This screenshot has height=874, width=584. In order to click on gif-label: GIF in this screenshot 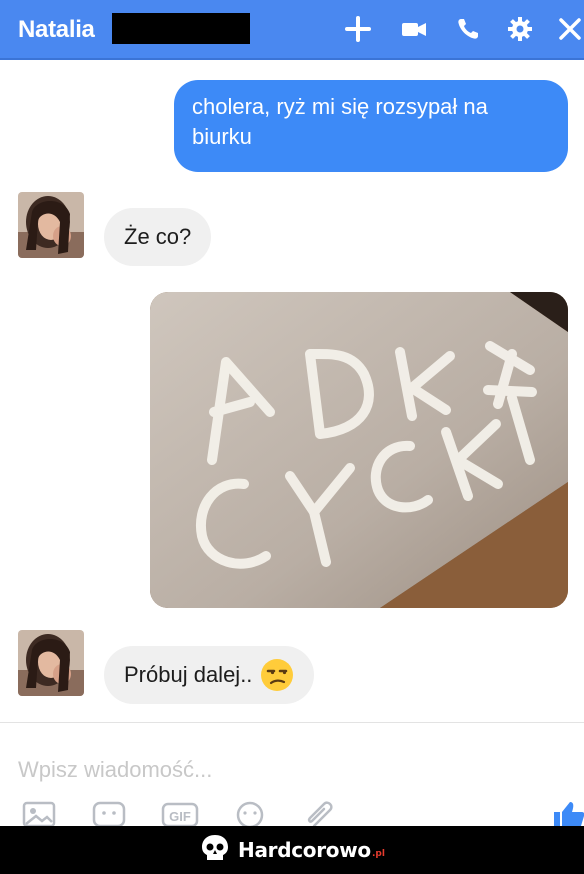, I will do `click(180, 816)`.